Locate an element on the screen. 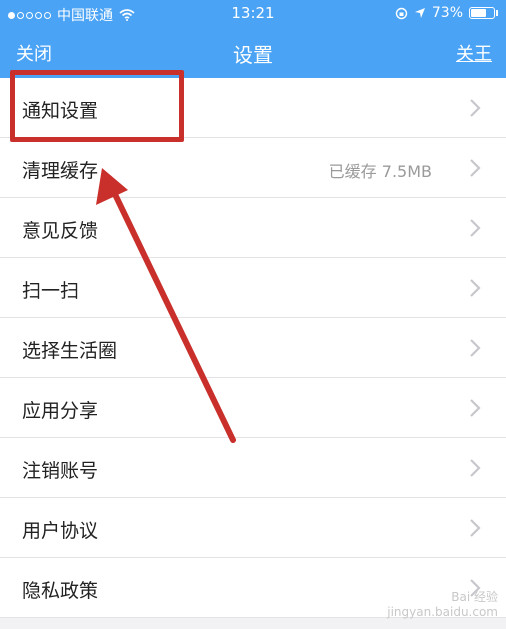 The image size is (506, 629). battery-icon is located at coordinates (482, 13).